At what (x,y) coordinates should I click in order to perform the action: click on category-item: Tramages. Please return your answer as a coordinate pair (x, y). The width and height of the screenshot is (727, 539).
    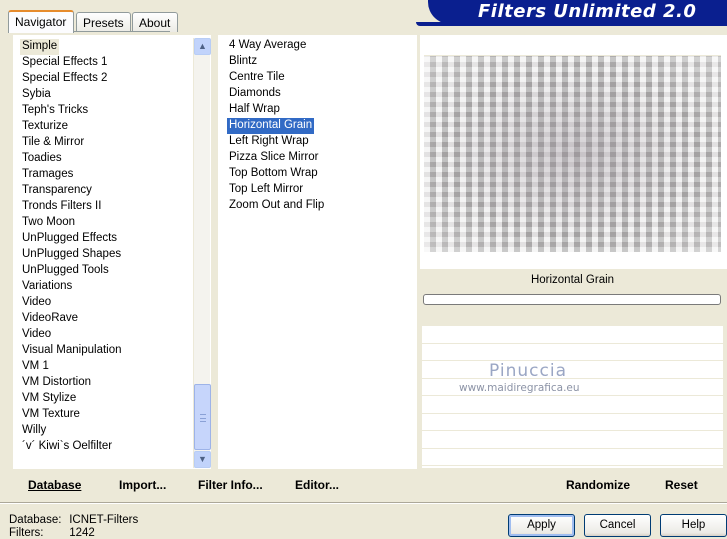
    Looking at the image, I should click on (72, 175).